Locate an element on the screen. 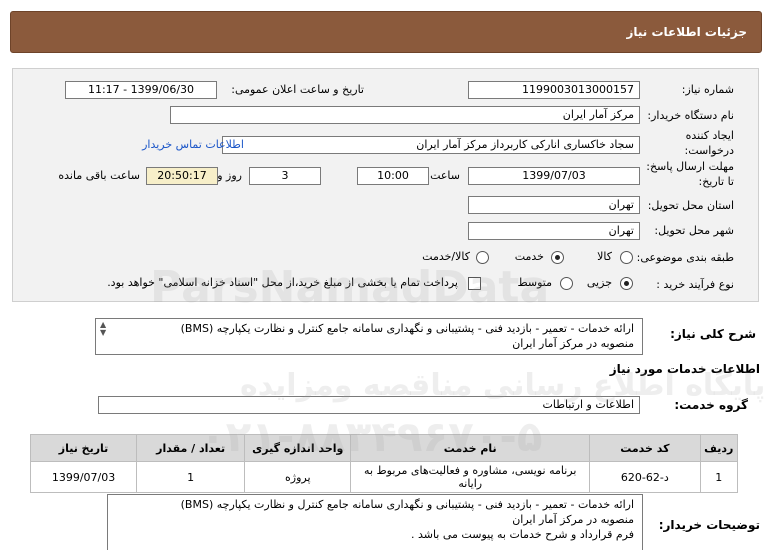  buyer-notes-line-2: منصوبه در مرکز آمار ایران is located at coordinates (573, 519).